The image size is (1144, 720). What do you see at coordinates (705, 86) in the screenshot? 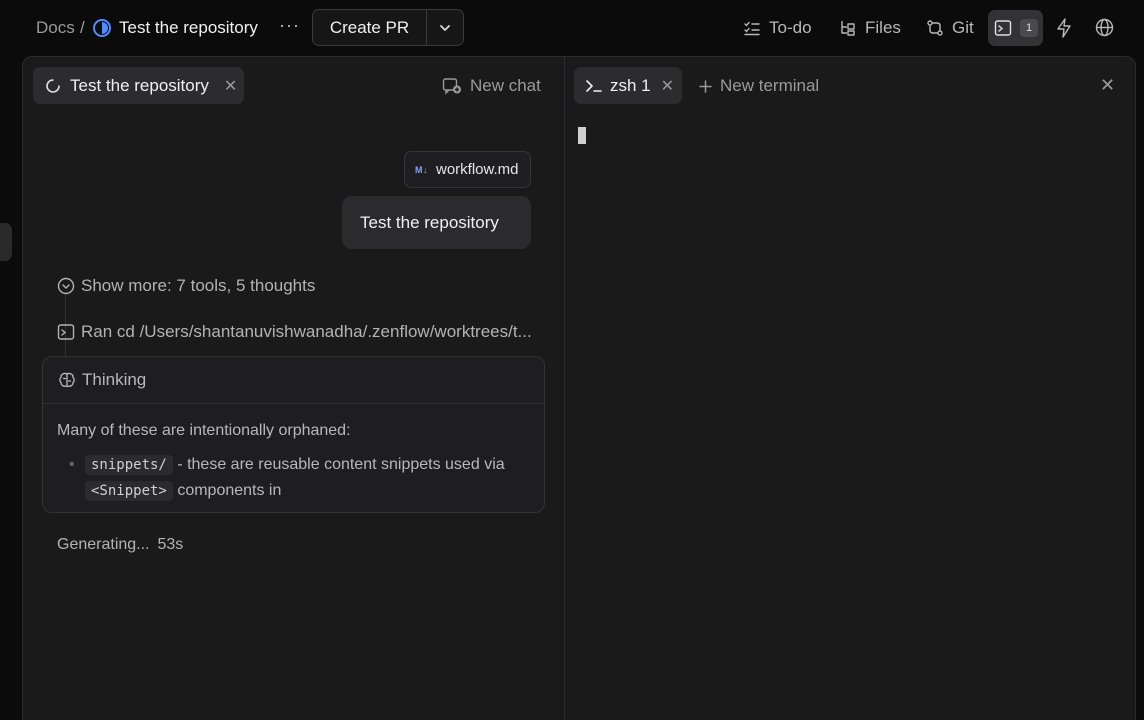
I see `plus-icon` at bounding box center [705, 86].